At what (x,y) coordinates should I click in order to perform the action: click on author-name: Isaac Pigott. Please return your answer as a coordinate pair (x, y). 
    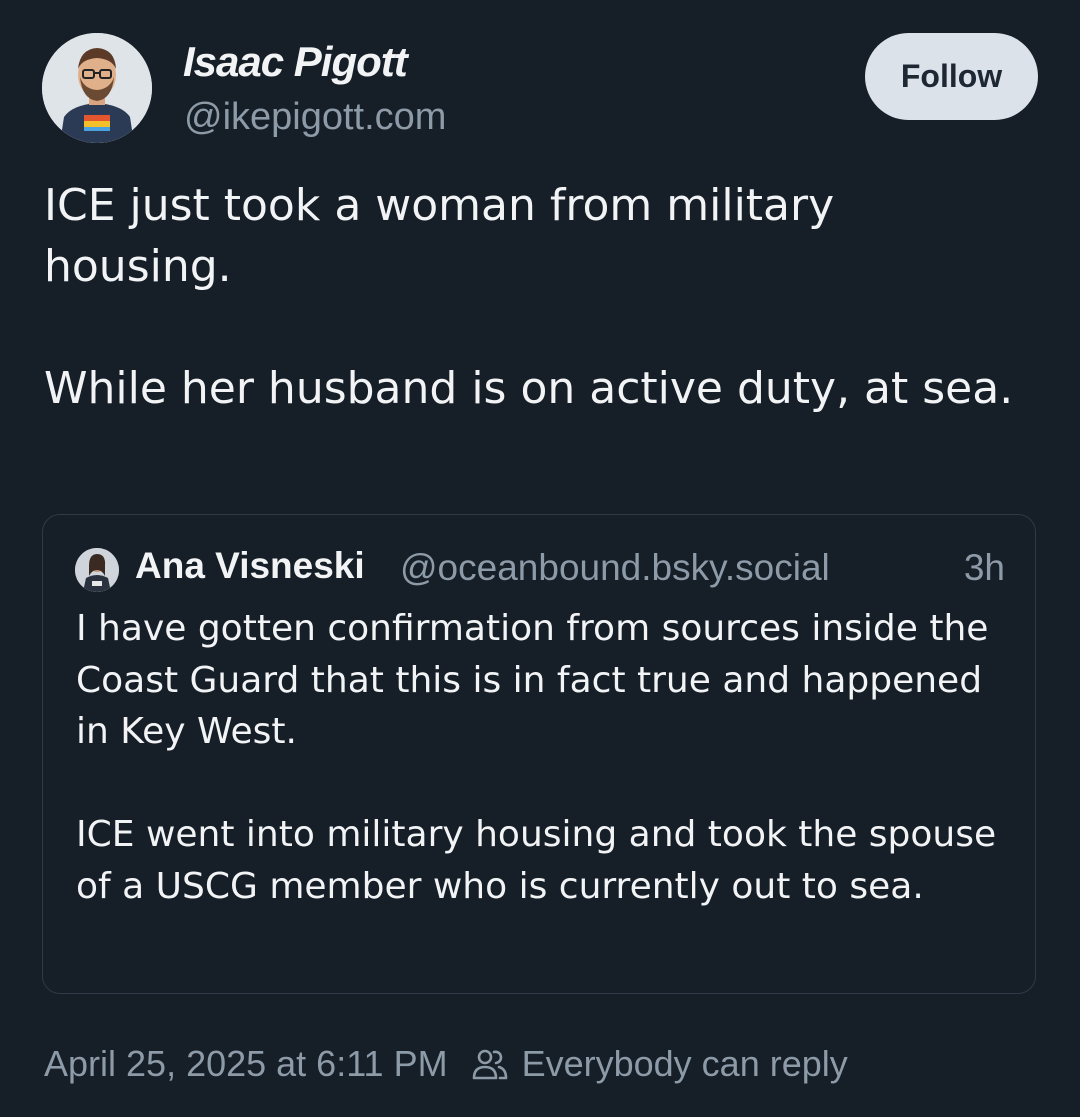
    Looking at the image, I should click on (295, 62).